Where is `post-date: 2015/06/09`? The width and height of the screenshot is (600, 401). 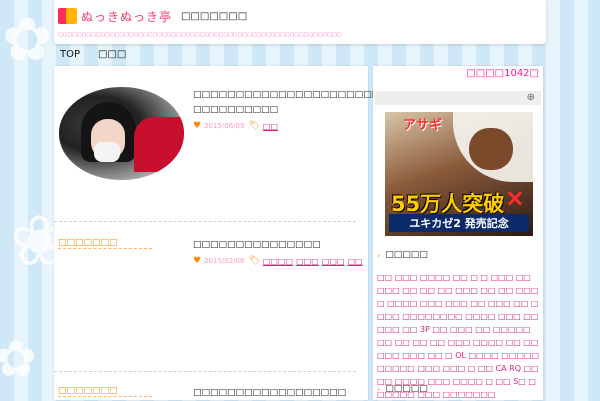 post-date: 2015/06/09 is located at coordinates (224, 126).